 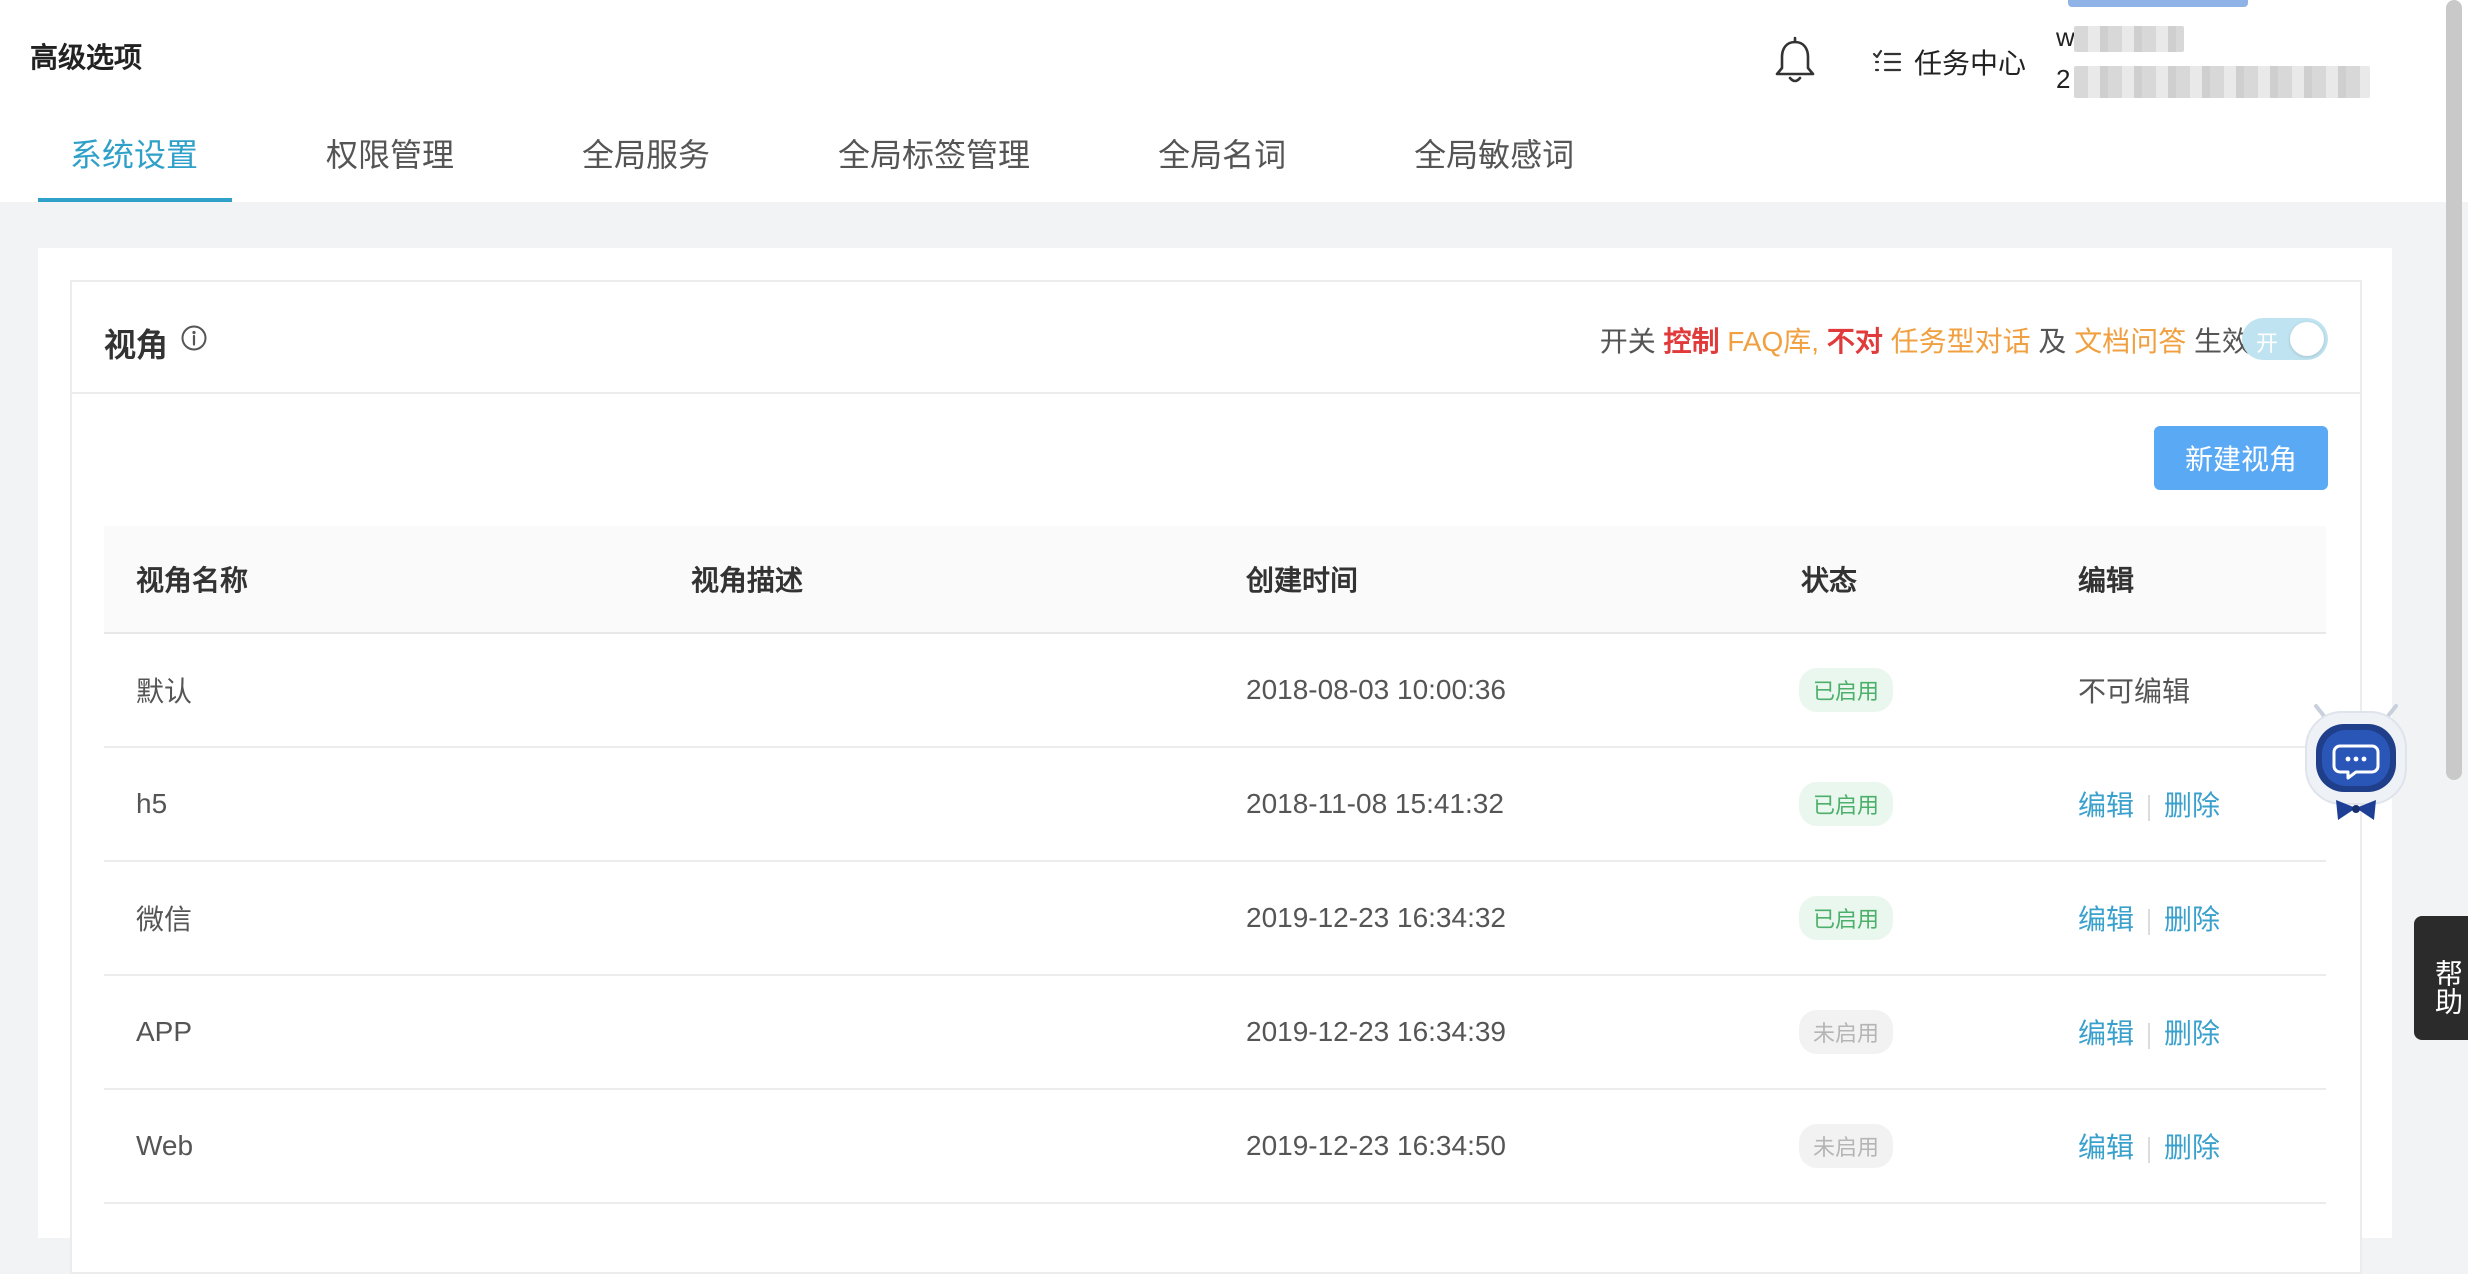 I want to click on user-id-initial: 2, so click(x=2063, y=79).